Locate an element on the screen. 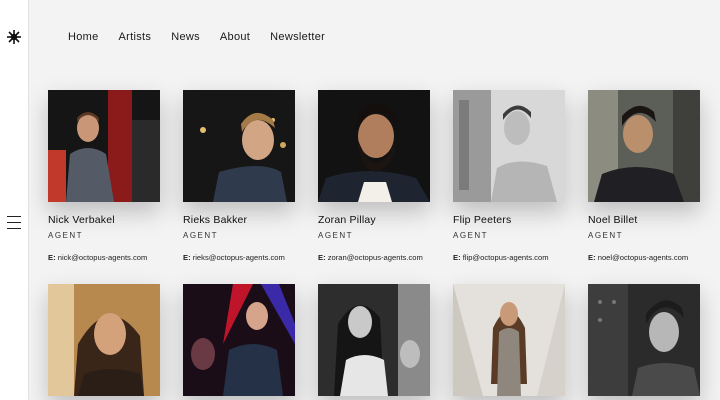 This screenshot has height=400, width=720. sidebar is located at coordinates (14, 200).